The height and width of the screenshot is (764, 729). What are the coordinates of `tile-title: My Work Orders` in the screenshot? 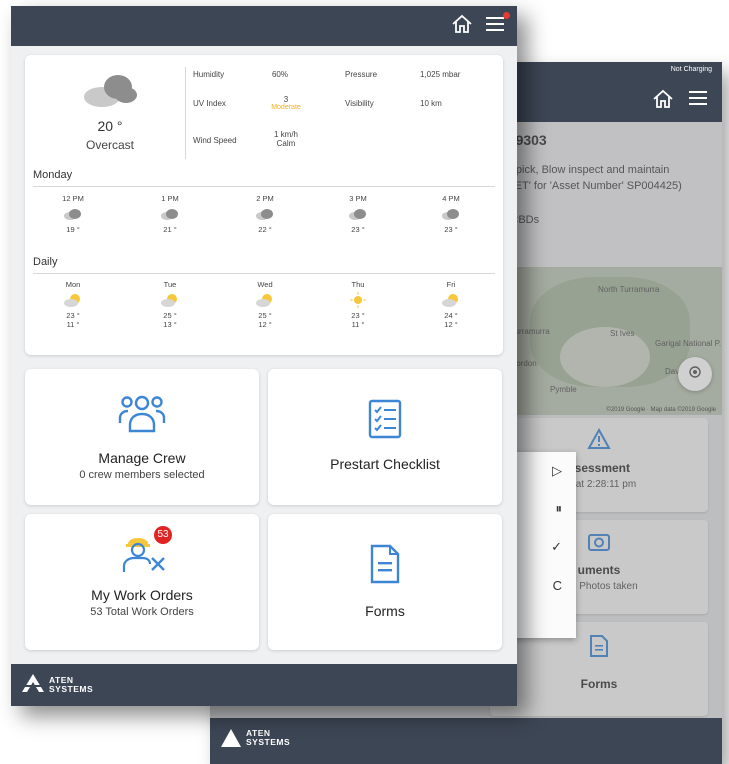 It's located at (142, 595).